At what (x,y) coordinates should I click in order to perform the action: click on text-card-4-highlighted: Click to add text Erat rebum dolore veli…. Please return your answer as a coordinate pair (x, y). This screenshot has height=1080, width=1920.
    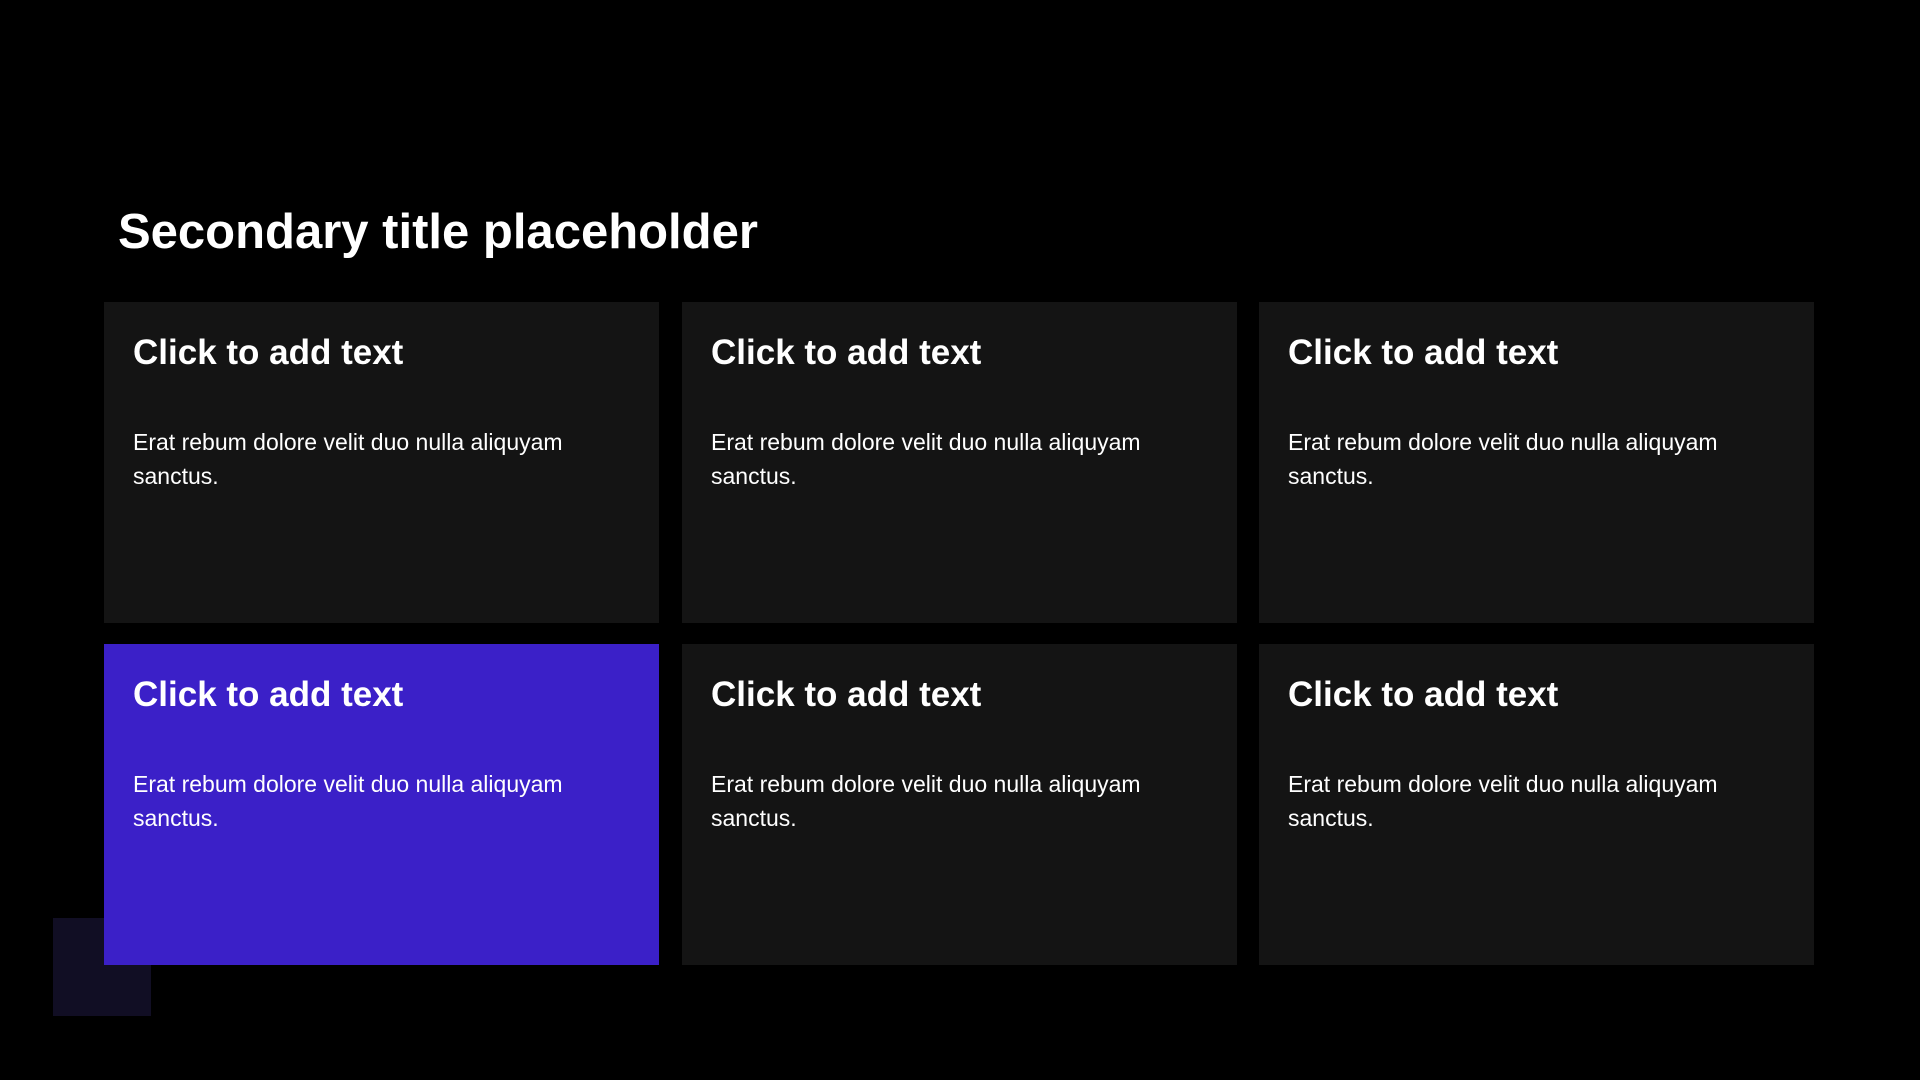
    Looking at the image, I should click on (381, 804).